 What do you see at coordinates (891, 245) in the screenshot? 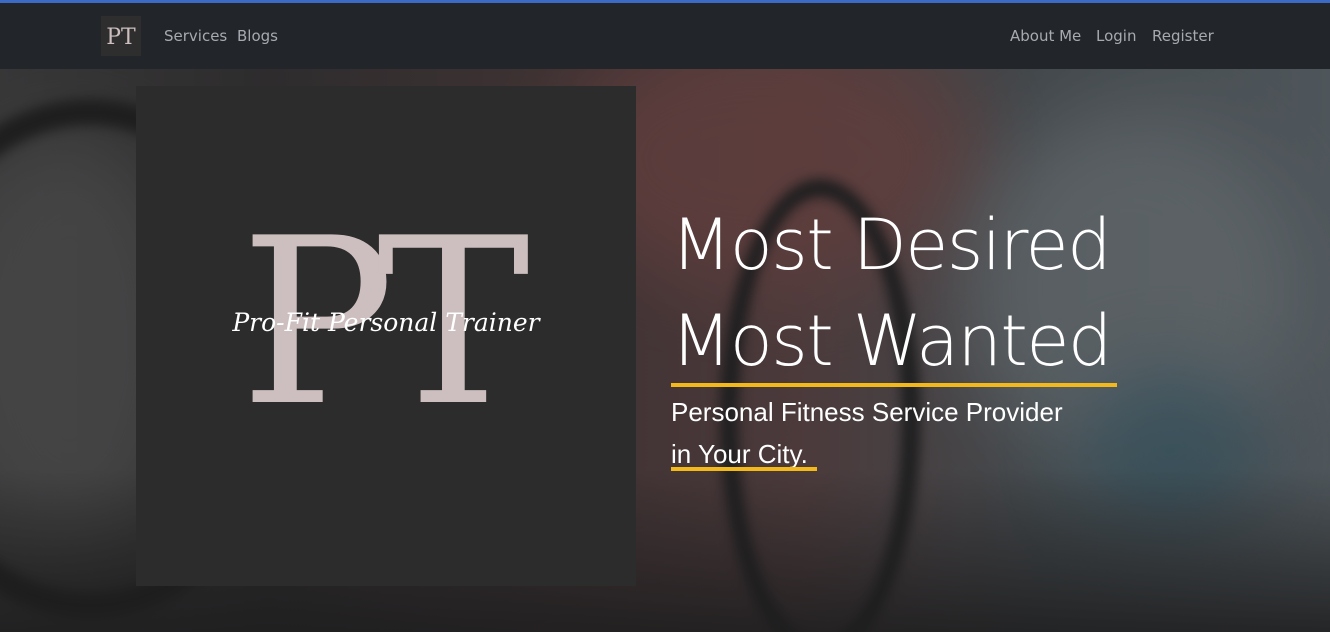
I see `headline-line-1: Most Desired` at bounding box center [891, 245].